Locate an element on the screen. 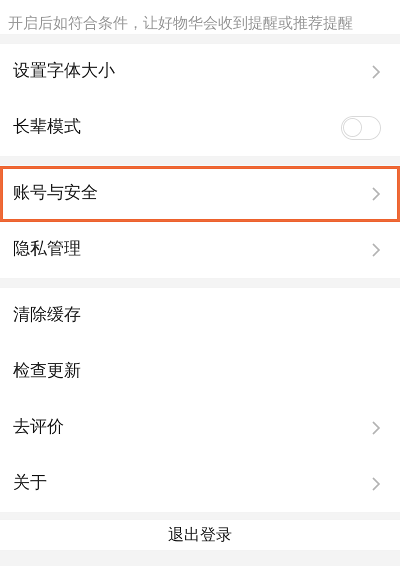  settings-row: 去评价 is located at coordinates (200, 428).